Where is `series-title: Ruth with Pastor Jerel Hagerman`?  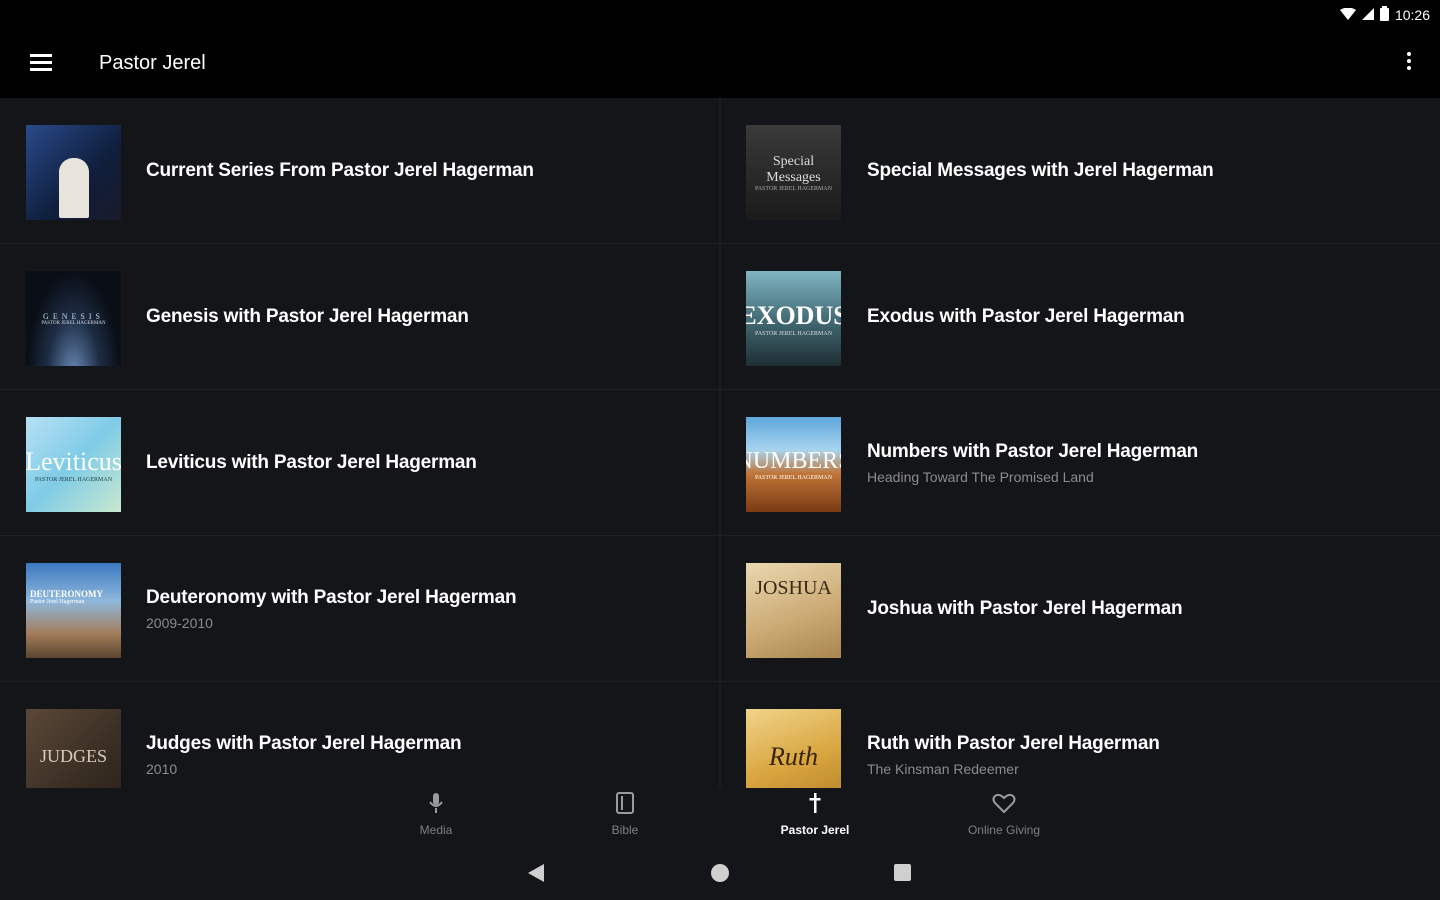 series-title: Ruth with Pastor Jerel Hagerman is located at coordinates (1013, 743).